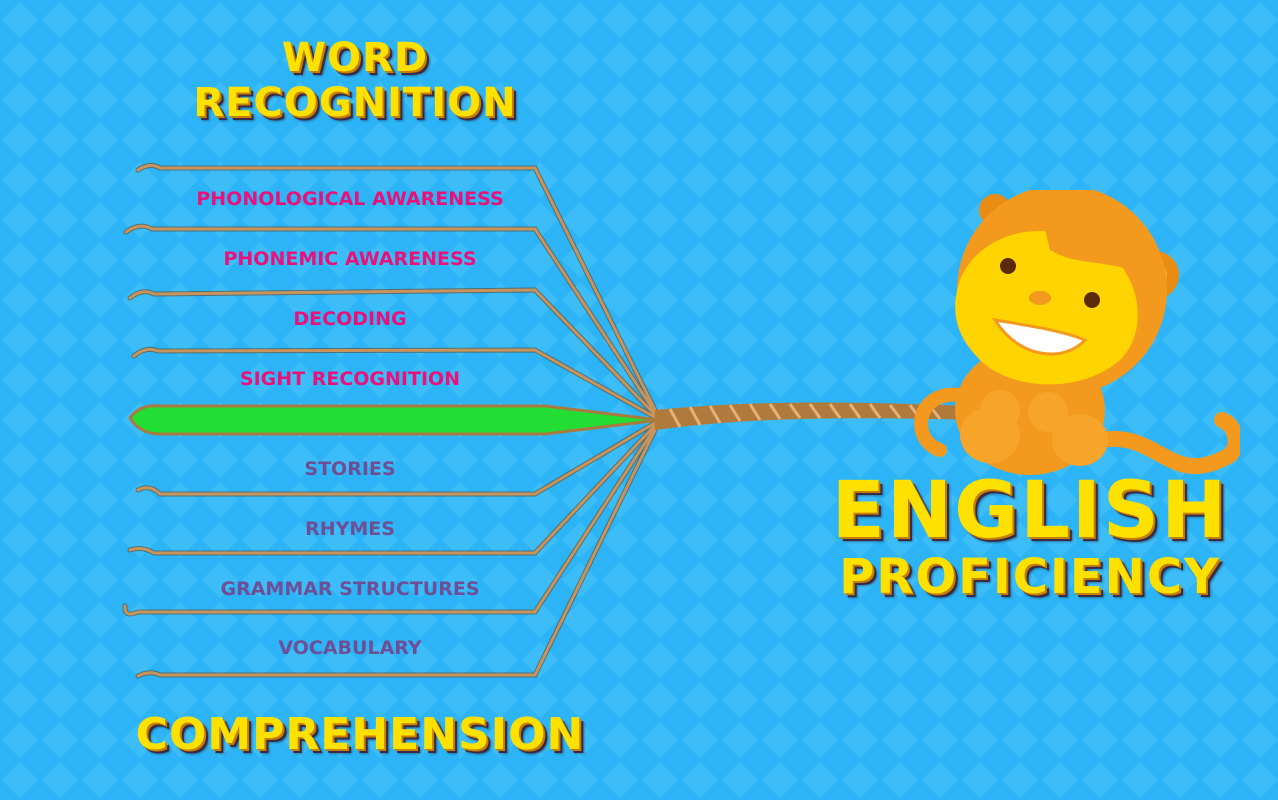 The image size is (1278, 800). What do you see at coordinates (350, 199) in the screenshot?
I see `strand-label-phonological-awareness: PHONOLOGICAL AWARENESS` at bounding box center [350, 199].